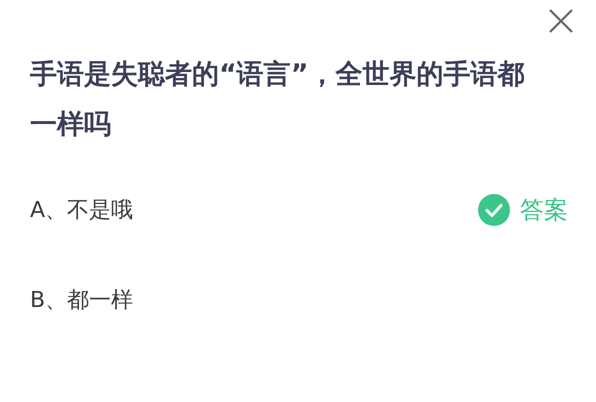 This screenshot has height=402, width=596. What do you see at coordinates (561, 21) in the screenshot?
I see `close-icon` at bounding box center [561, 21].